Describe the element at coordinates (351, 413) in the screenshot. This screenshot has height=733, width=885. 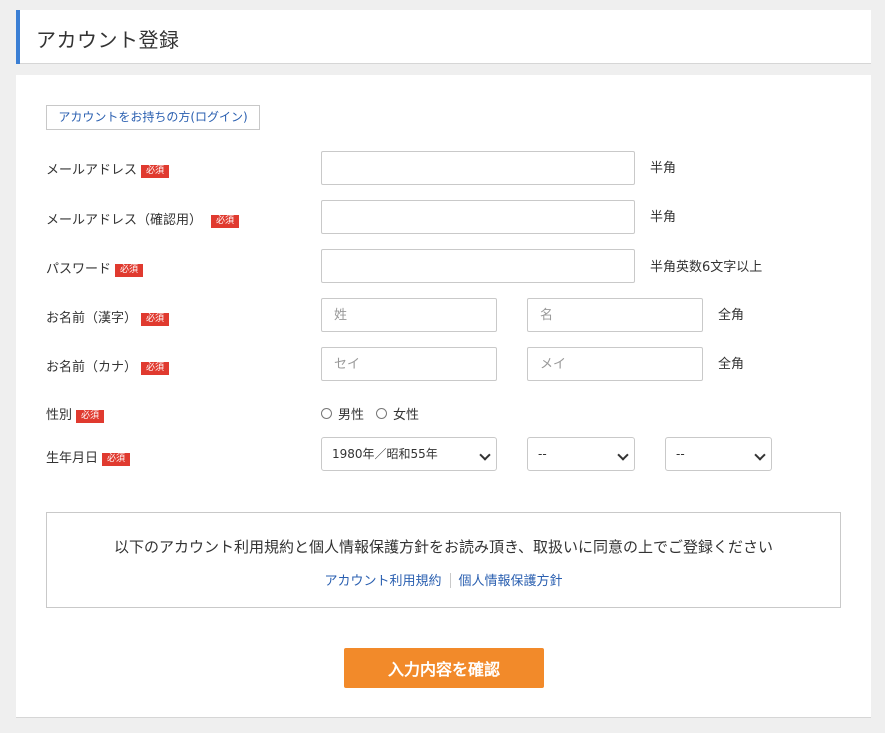
I see `gender-male-label: 男性` at that location.